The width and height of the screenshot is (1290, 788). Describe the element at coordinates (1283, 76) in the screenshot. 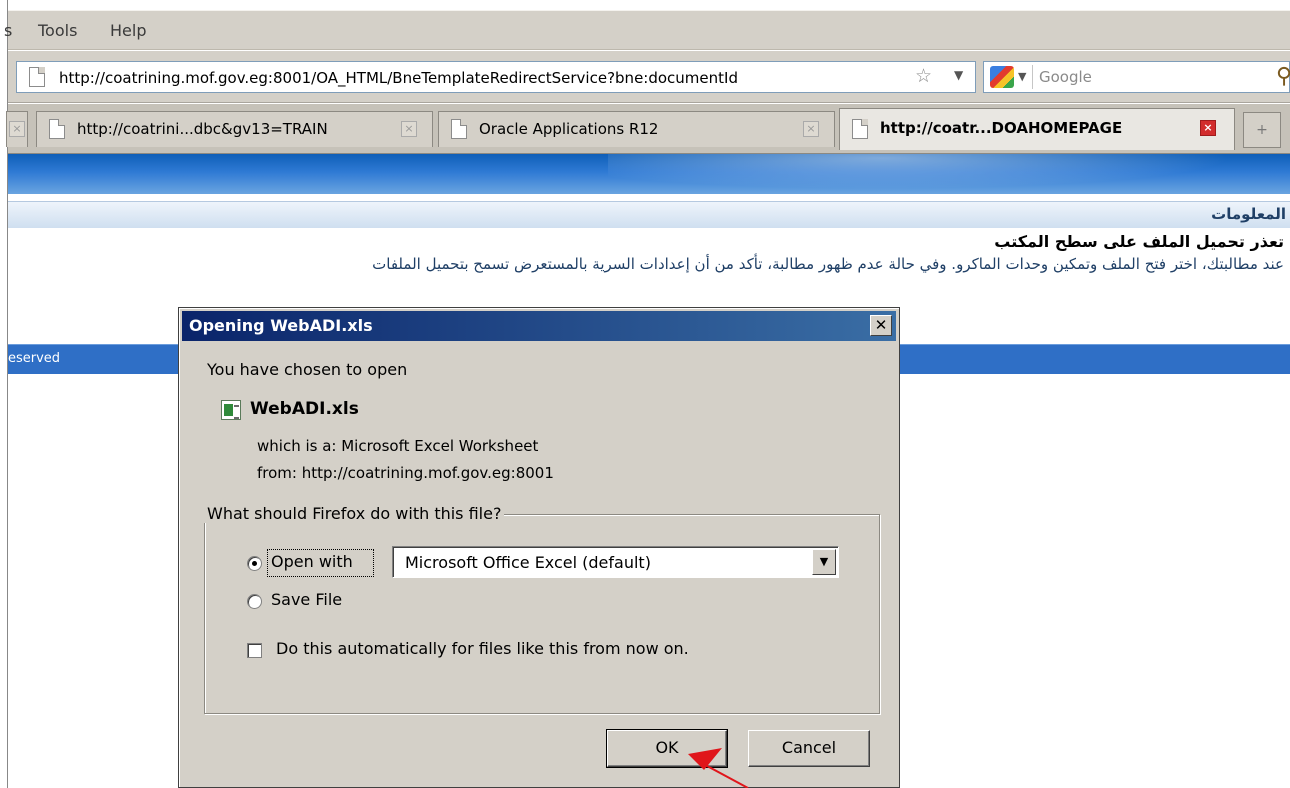

I see `search-icon: ⚲` at that location.